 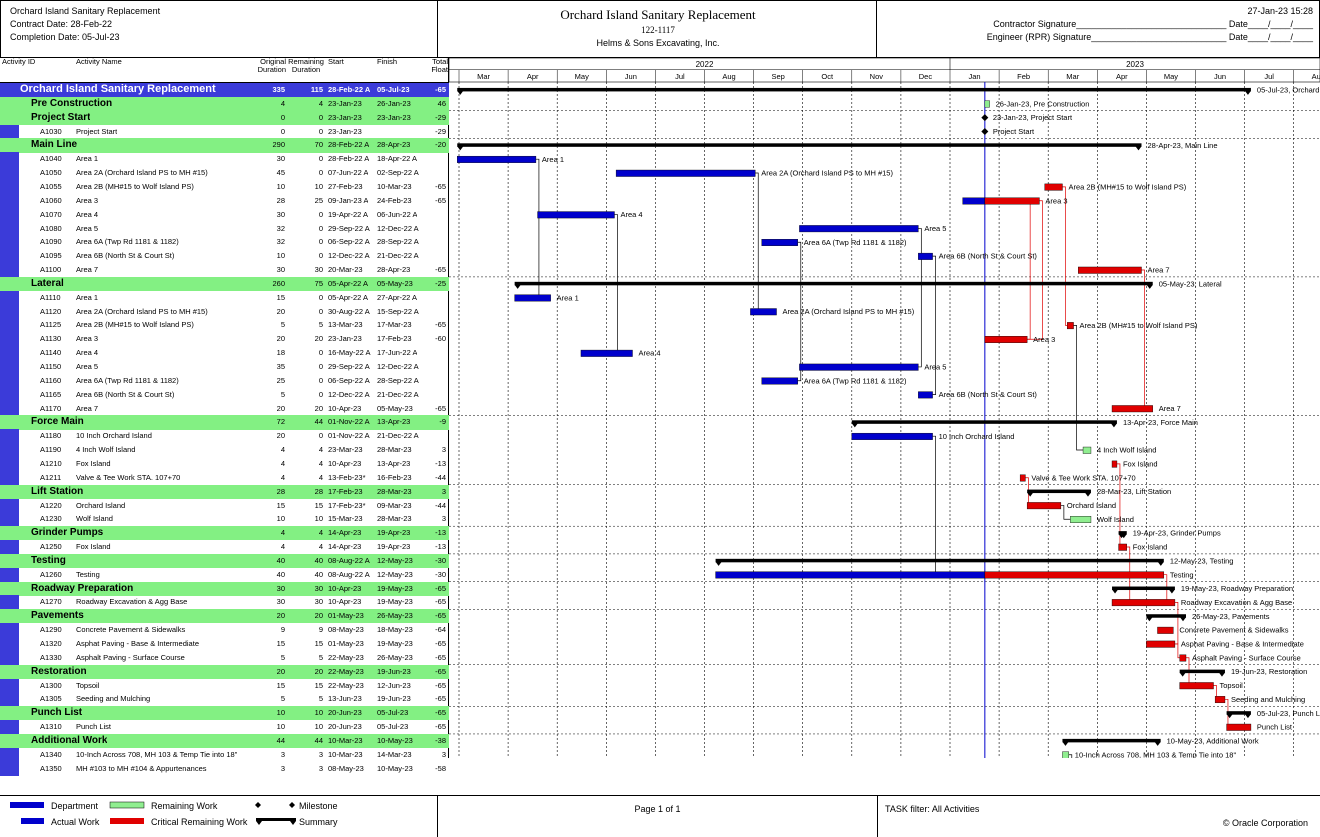 I want to click on table-row: A1070 Area 4 30 0 19-Apr-22 A 06-Jun-22 A, so click(x=224, y=215).